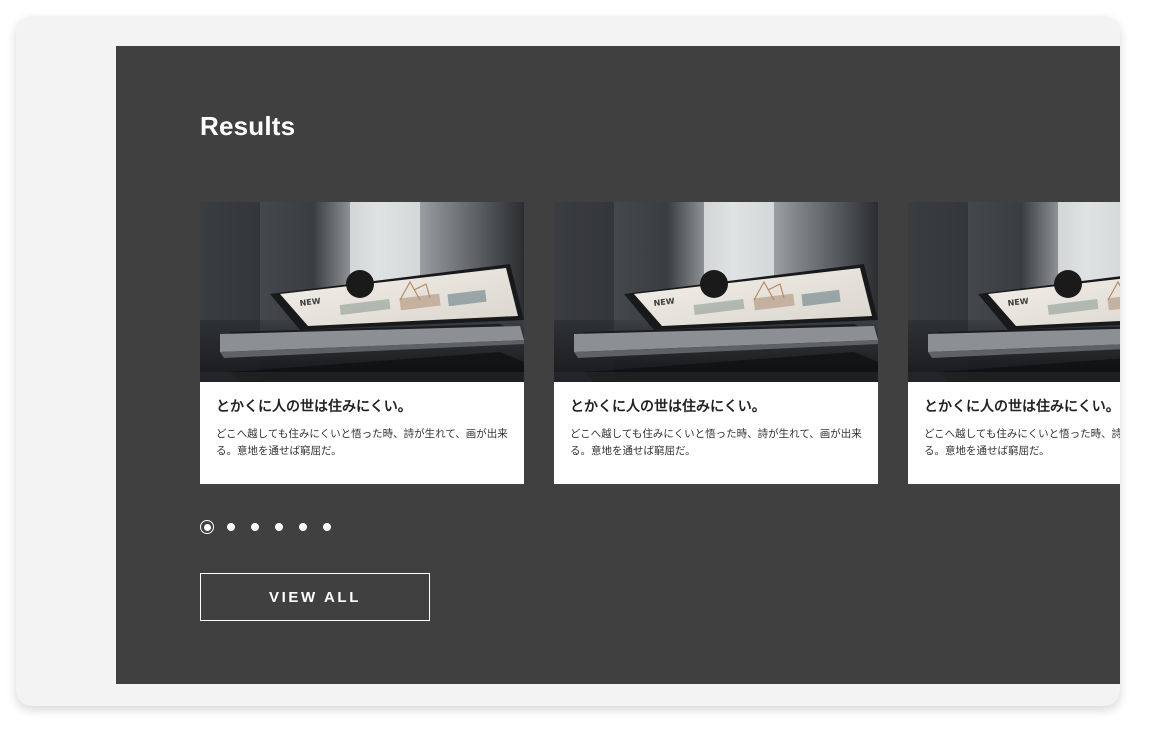 Image resolution: width=1152 pixels, height=738 pixels. I want to click on section-title: Results, so click(248, 126).